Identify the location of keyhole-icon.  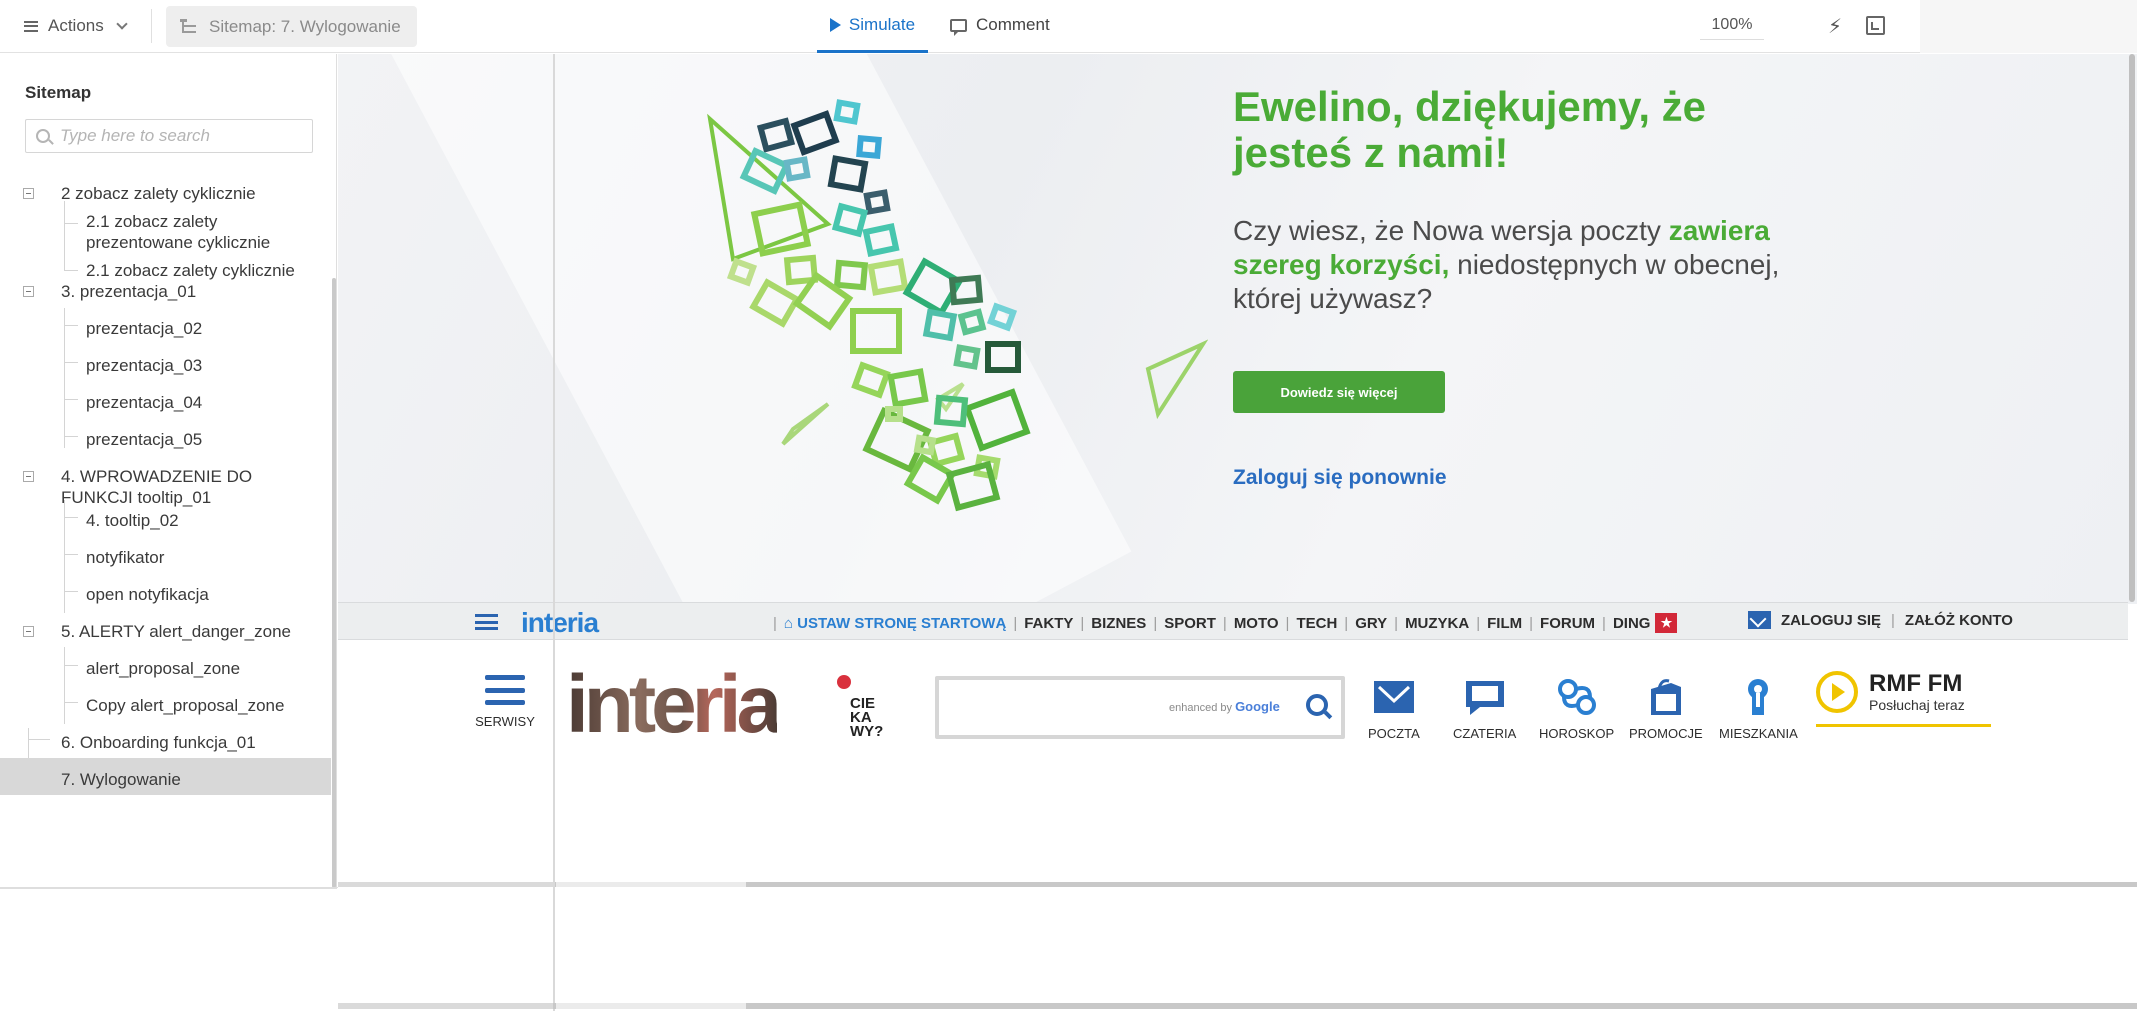
(1758, 697).